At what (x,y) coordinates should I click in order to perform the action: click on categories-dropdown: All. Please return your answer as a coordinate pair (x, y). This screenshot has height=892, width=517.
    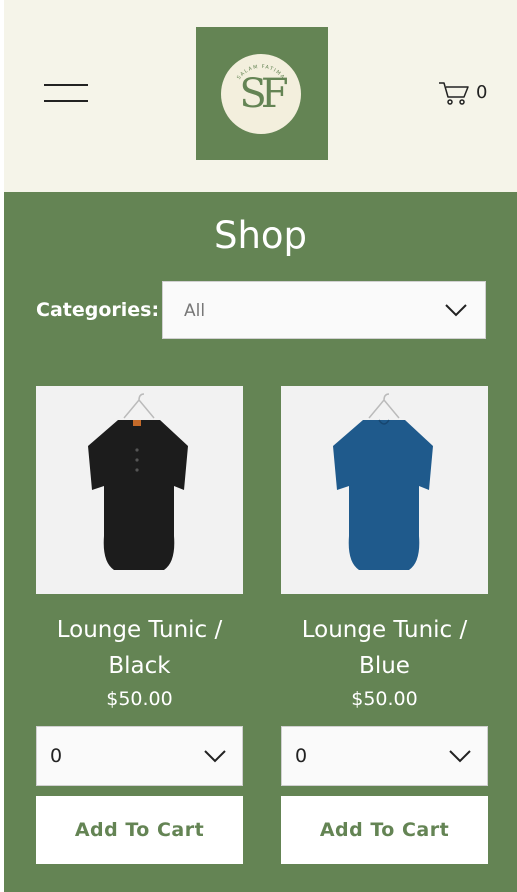
    Looking at the image, I should click on (324, 310).